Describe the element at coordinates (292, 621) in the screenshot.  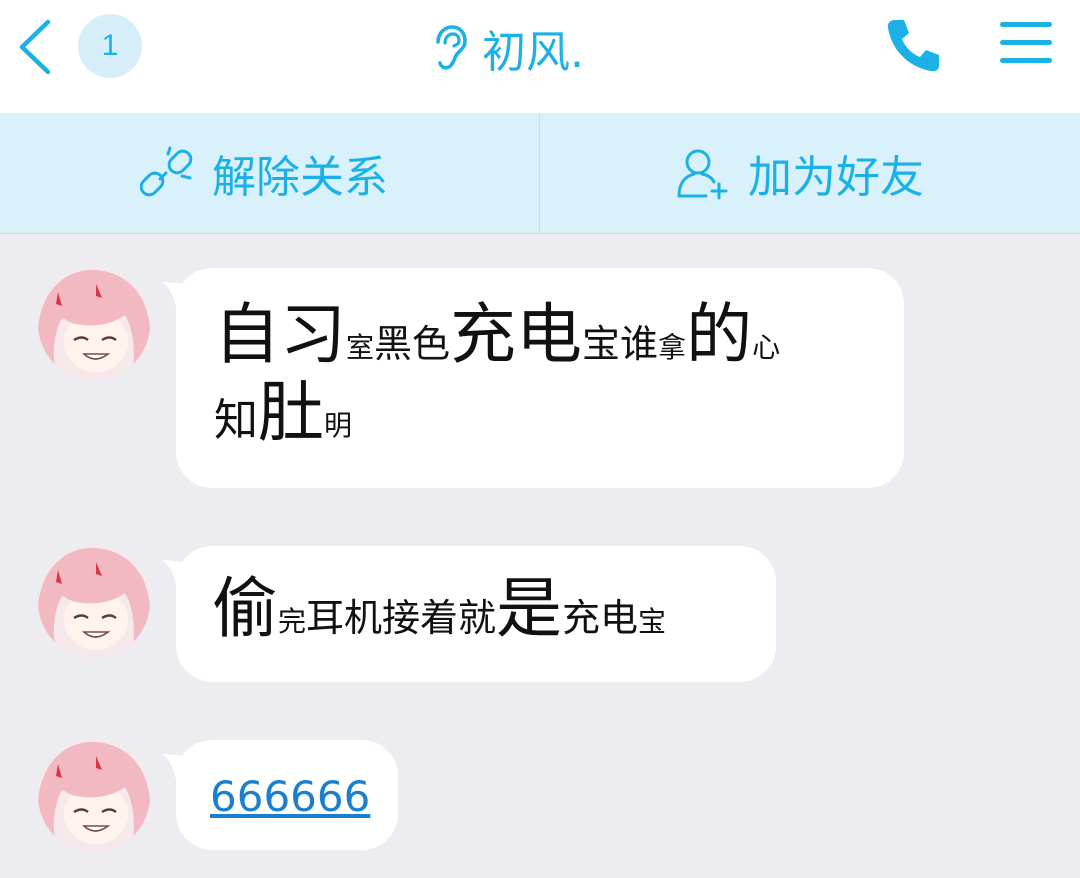
I see `message-segment: 完` at that location.